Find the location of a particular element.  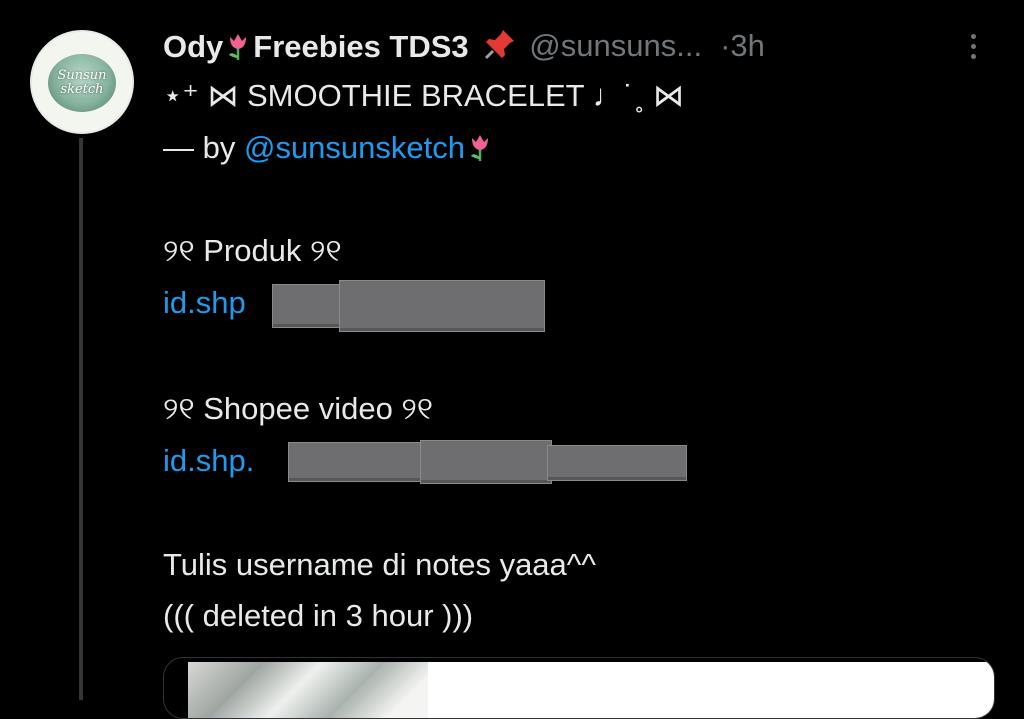

display-name: Ody Freebies TDS3 is located at coordinates (343, 46).